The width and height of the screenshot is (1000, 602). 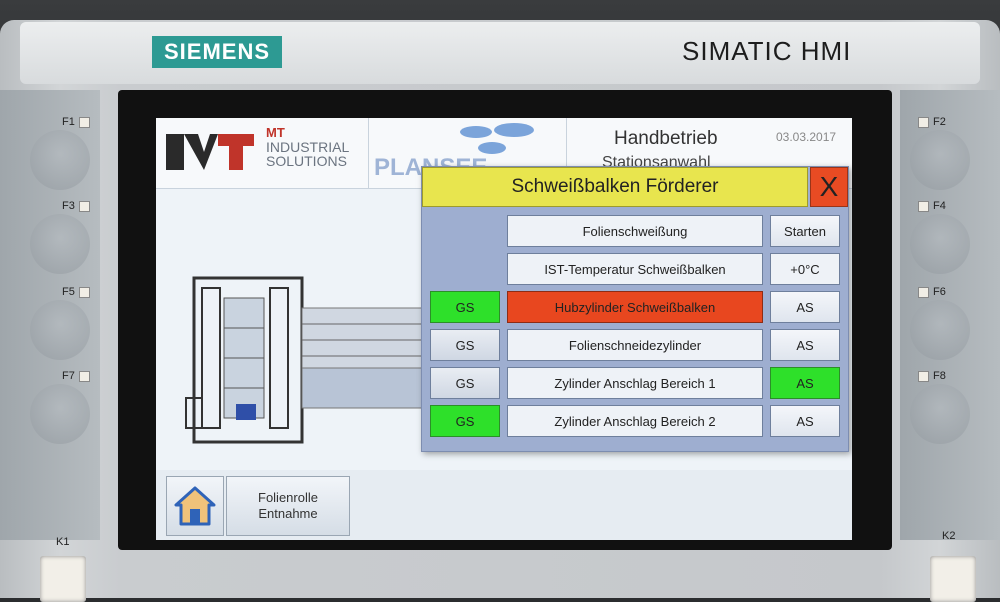 I want to click on model-label: SIMATIC HMI, so click(x=767, y=51).